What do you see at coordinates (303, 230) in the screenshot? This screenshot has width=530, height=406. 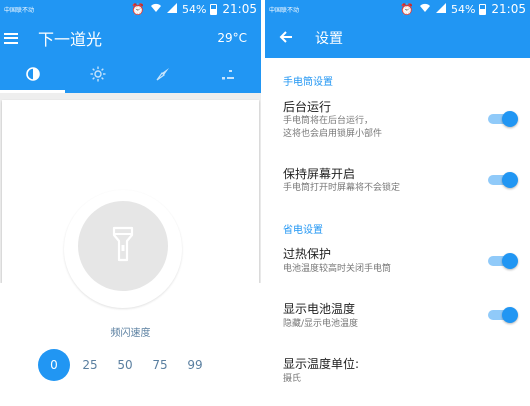 I see `section-power-settings: 省电设置` at bounding box center [303, 230].